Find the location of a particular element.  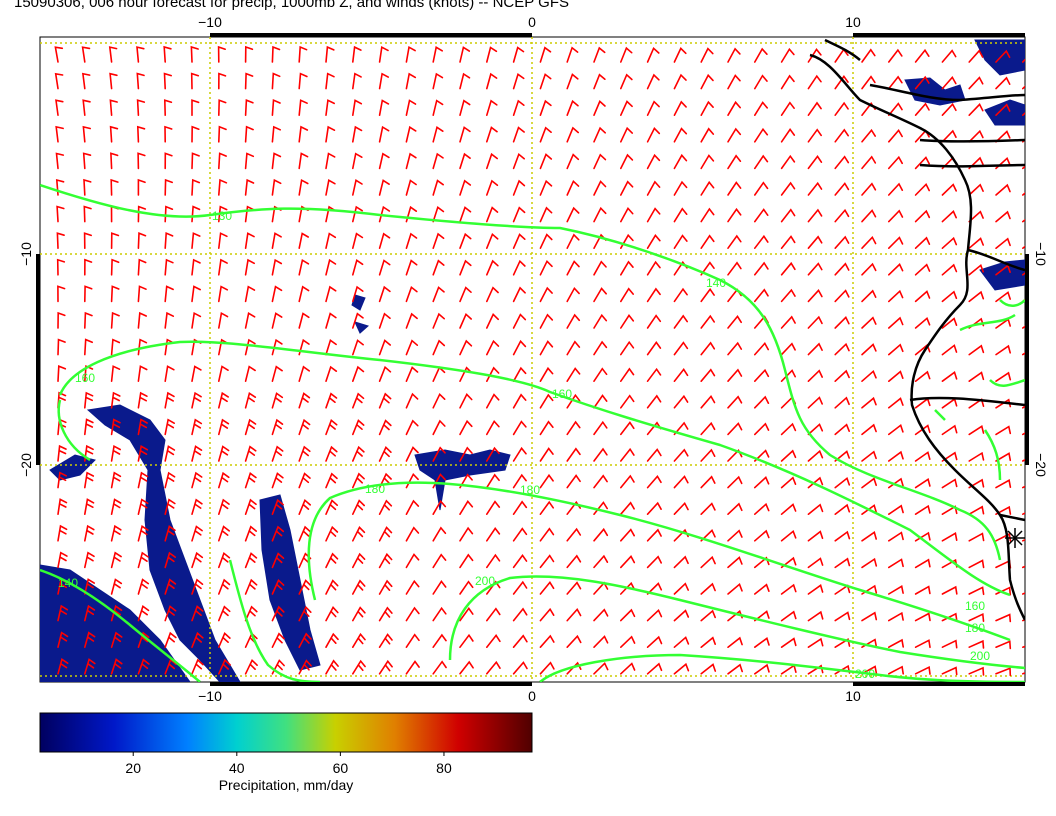

top-tick-lon-0: 0 is located at coordinates (532, 22).